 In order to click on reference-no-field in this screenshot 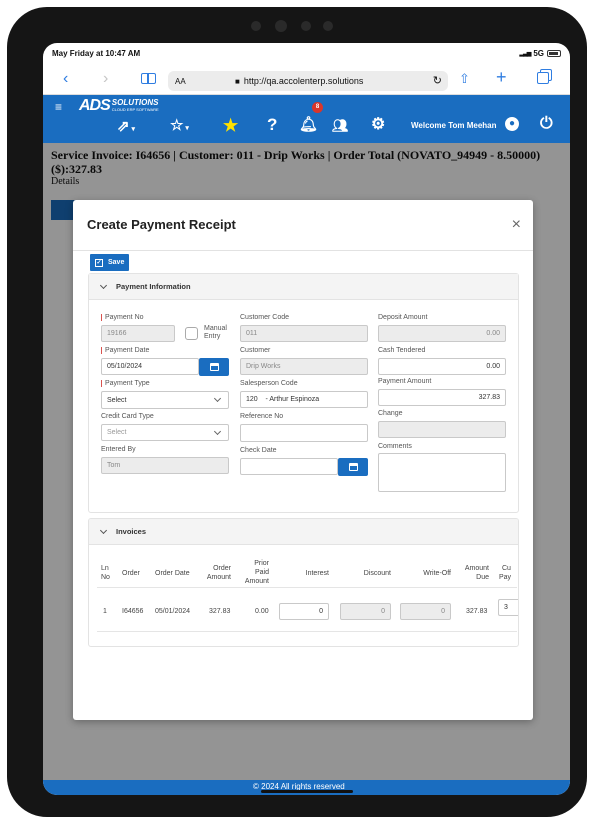, I will do `click(304, 433)`.